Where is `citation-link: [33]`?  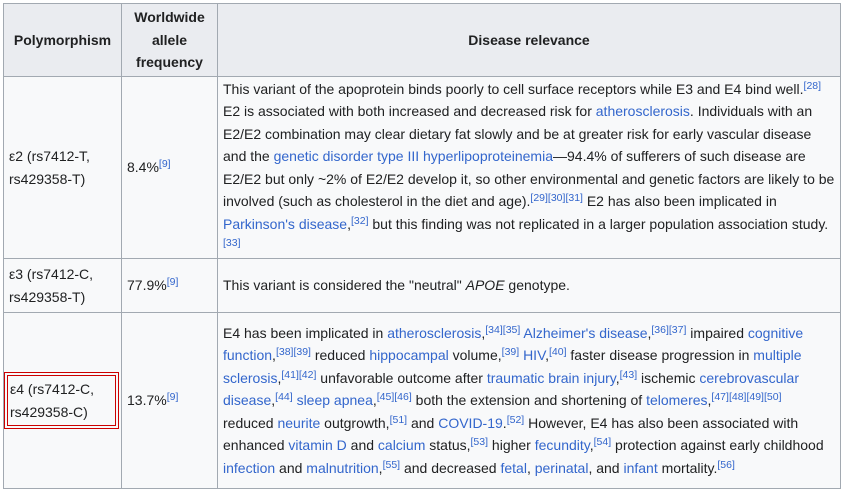
citation-link: [33] is located at coordinates (232, 243).